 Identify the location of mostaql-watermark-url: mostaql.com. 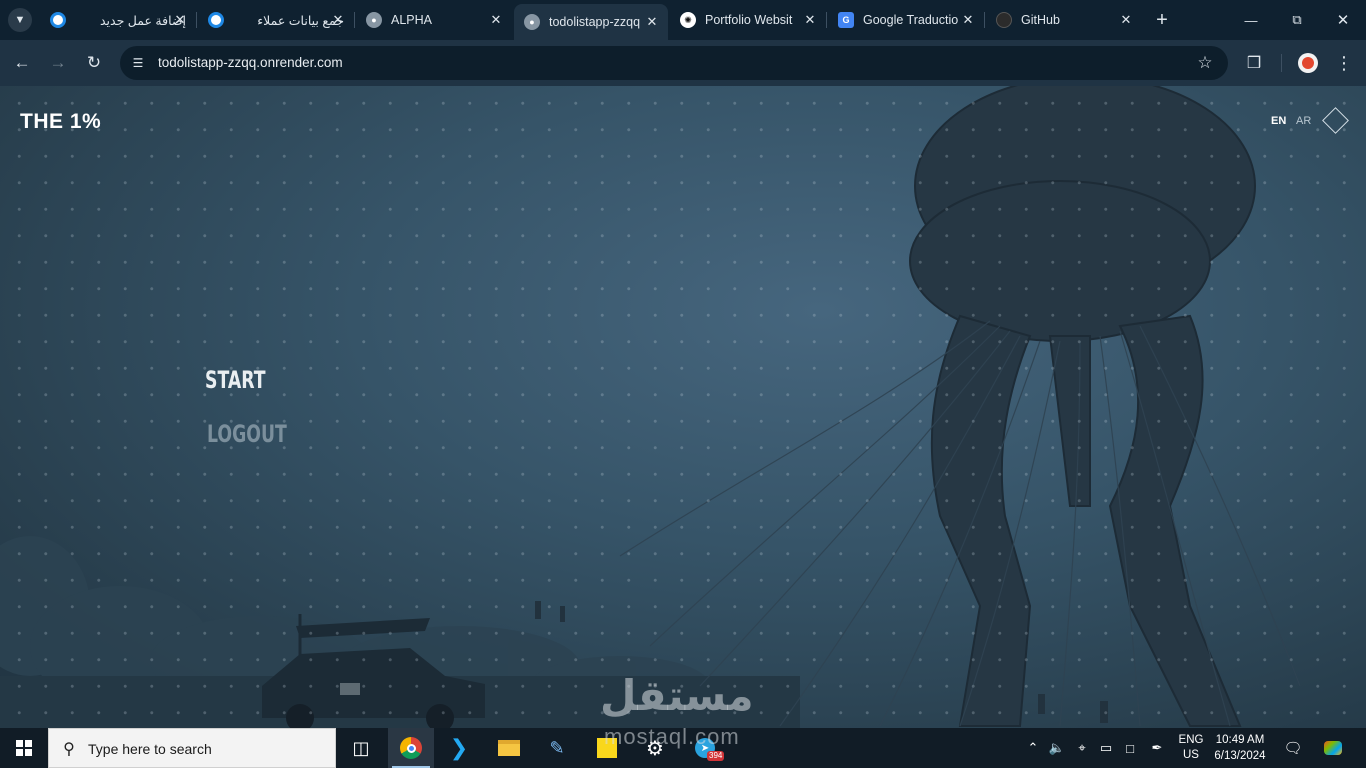
(672, 736).